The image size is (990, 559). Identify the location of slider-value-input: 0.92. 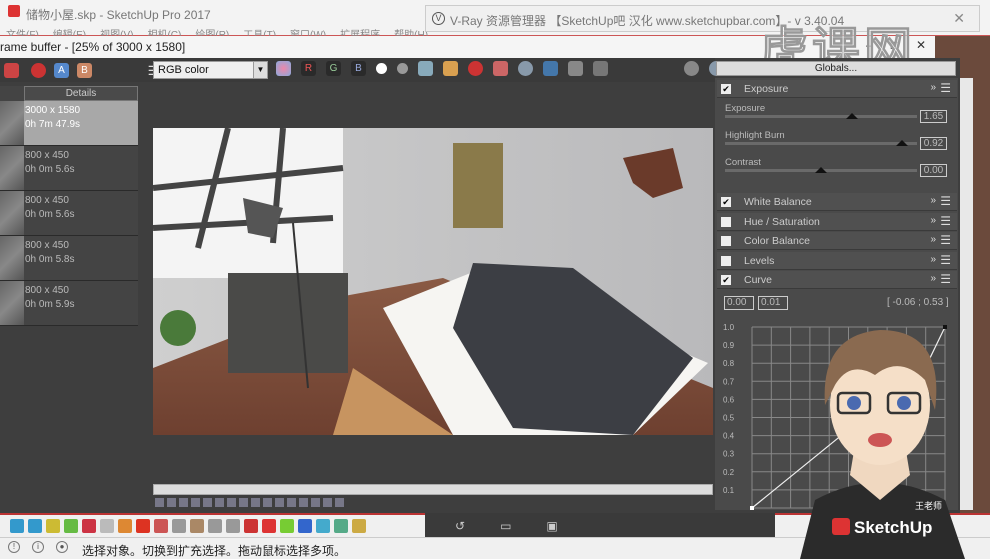
(933, 143).